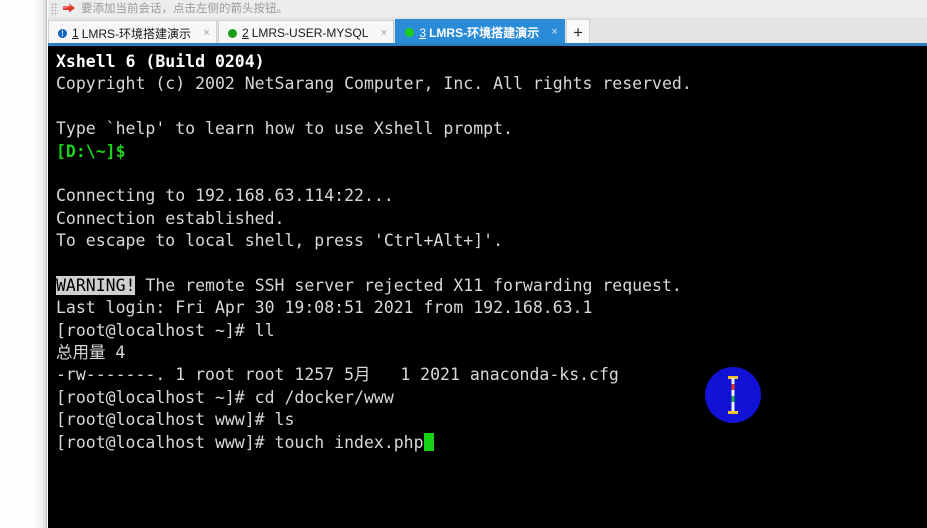  What do you see at coordinates (491, 443) in the screenshot?
I see `terminal-line: [root@localhost www]# touch index.php` at bounding box center [491, 443].